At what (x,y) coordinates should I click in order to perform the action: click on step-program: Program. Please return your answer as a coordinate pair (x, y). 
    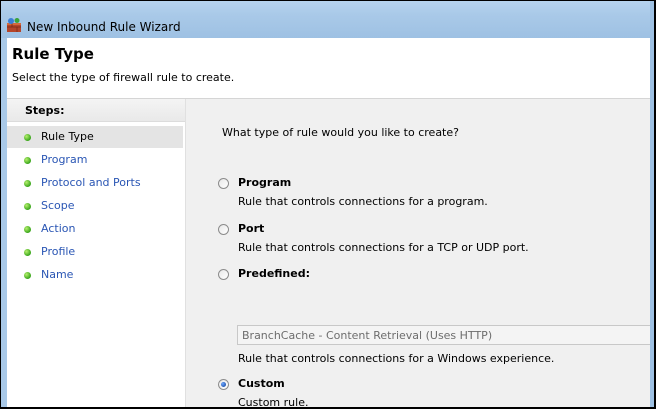
    Looking at the image, I should click on (95, 160).